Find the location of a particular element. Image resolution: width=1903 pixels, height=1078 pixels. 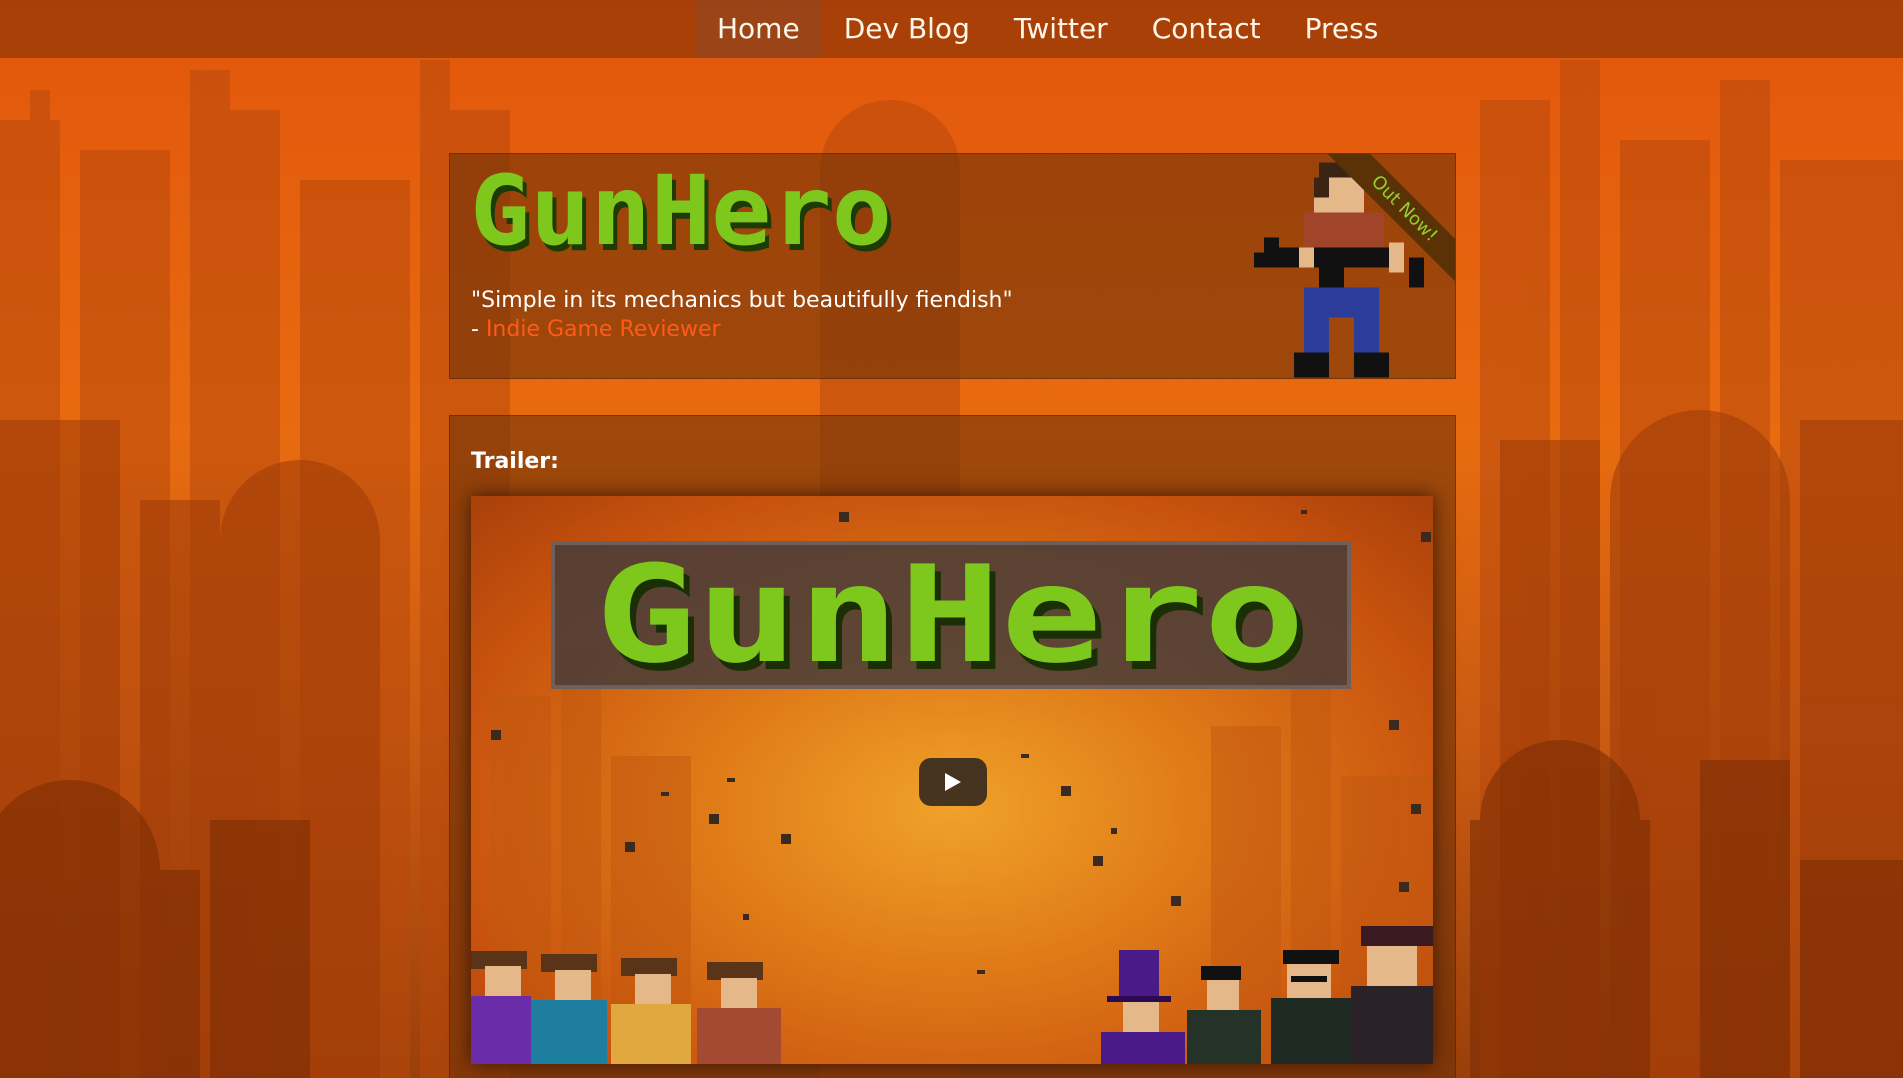

gunhero-logo: GunHero GunHero is located at coordinates (683, 218).